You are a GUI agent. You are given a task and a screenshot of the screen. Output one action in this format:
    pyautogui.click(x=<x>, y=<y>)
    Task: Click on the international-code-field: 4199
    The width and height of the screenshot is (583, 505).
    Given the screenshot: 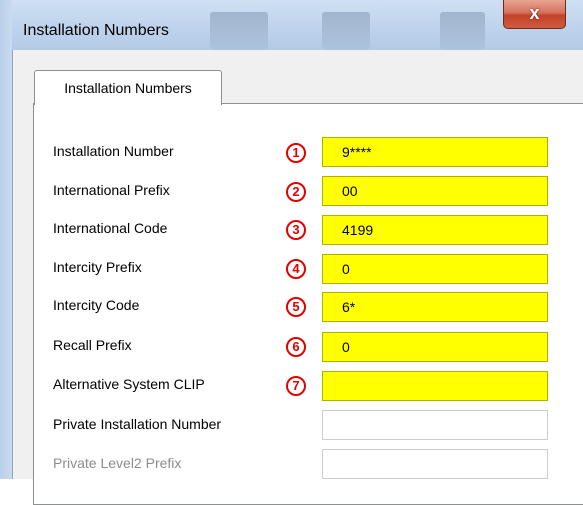 What is the action you would take?
    pyautogui.click(x=435, y=230)
    